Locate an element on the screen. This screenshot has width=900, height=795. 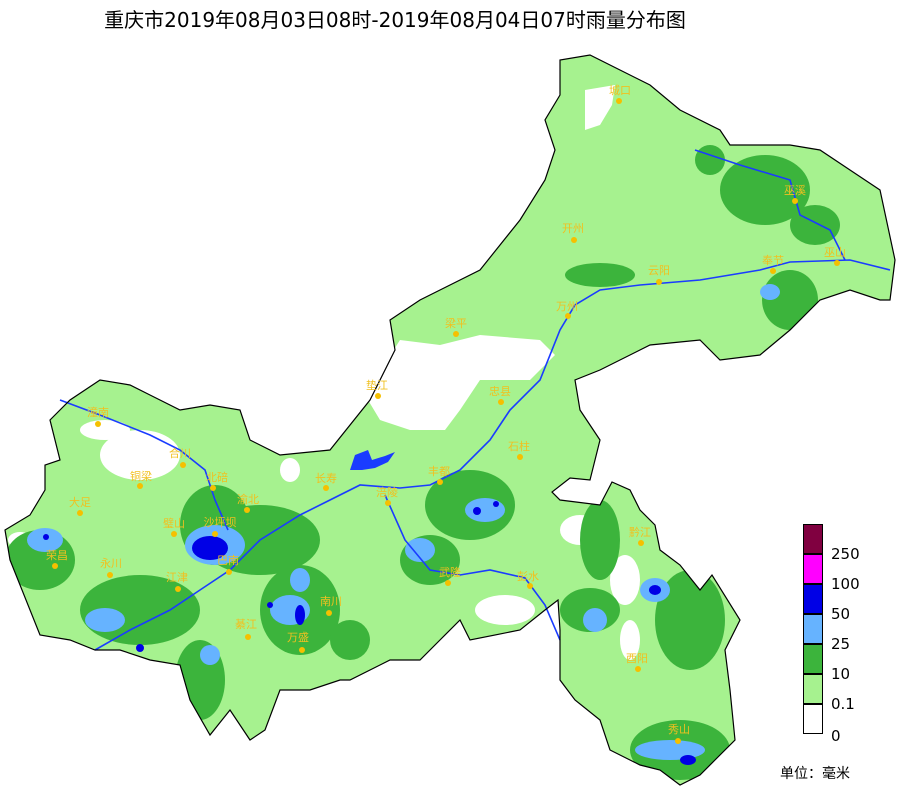
legend-label: 250 is located at coordinates (845, 554).